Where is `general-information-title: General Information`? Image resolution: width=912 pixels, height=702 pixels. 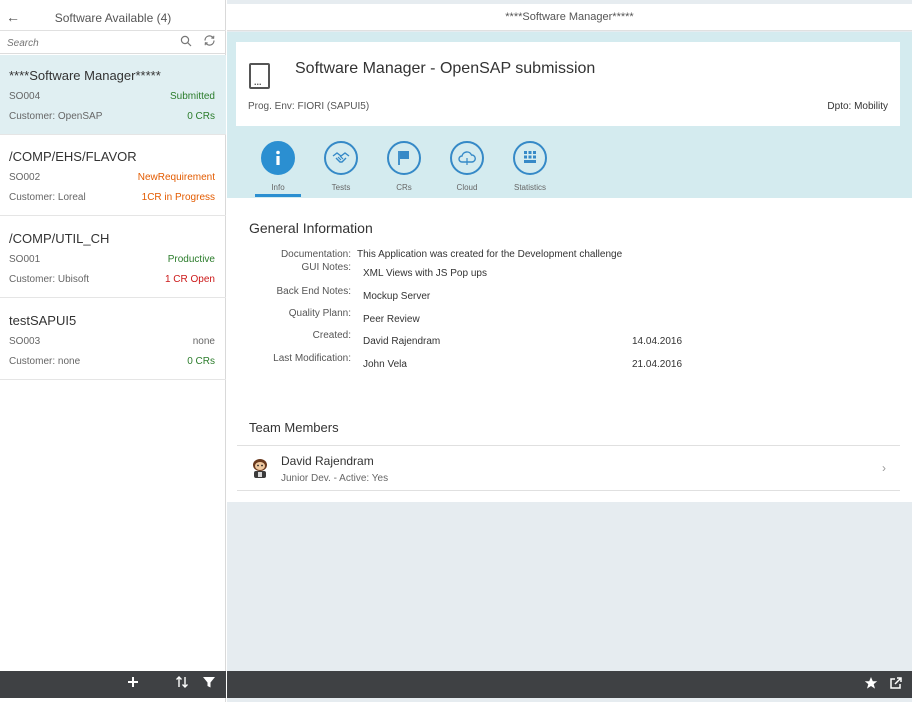
general-information-title: General Information is located at coordinates (311, 228).